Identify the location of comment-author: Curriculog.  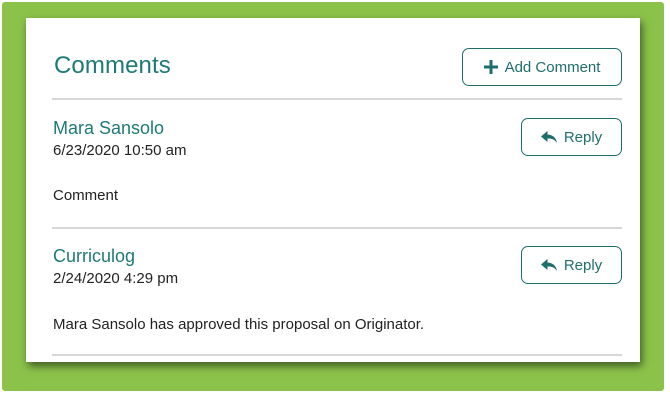
(94, 256).